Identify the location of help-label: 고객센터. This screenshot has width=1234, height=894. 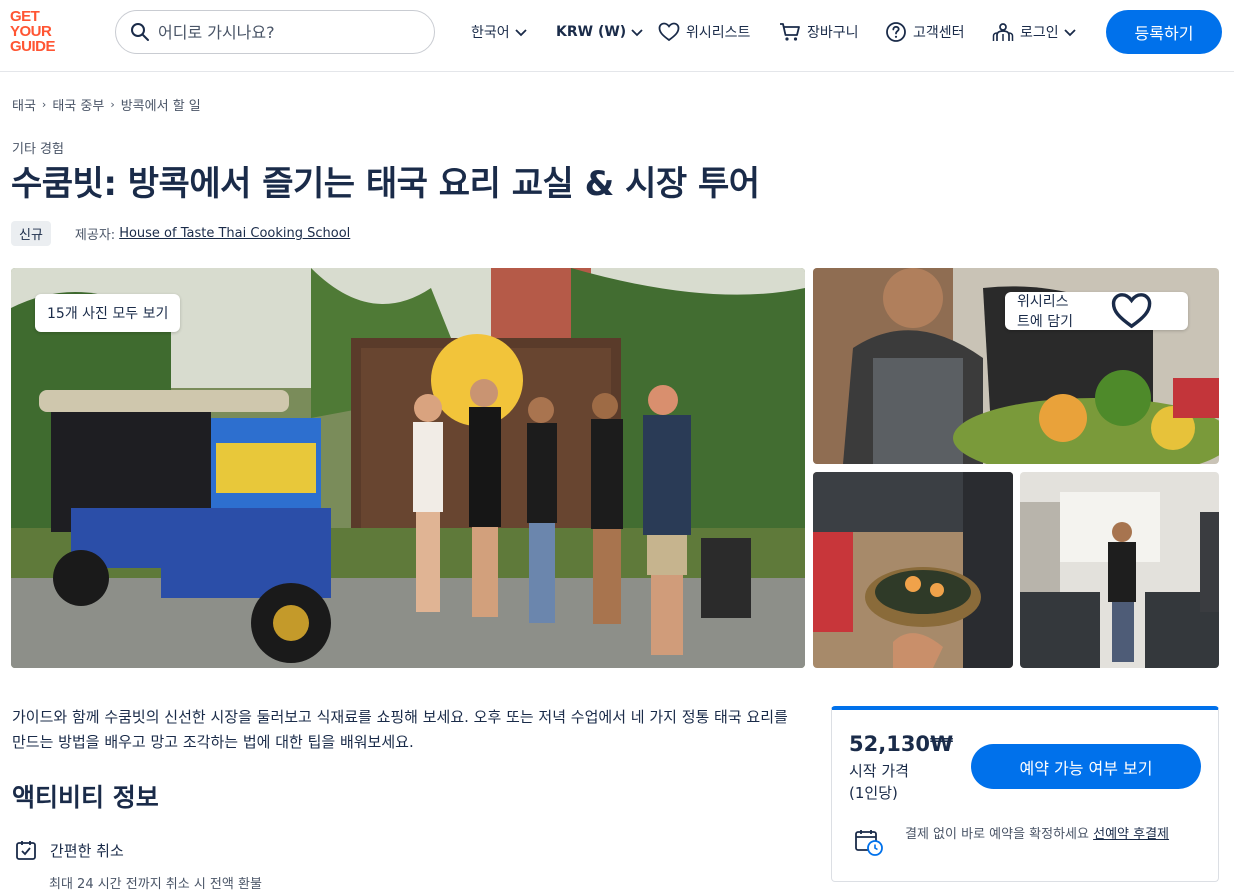
(939, 33).